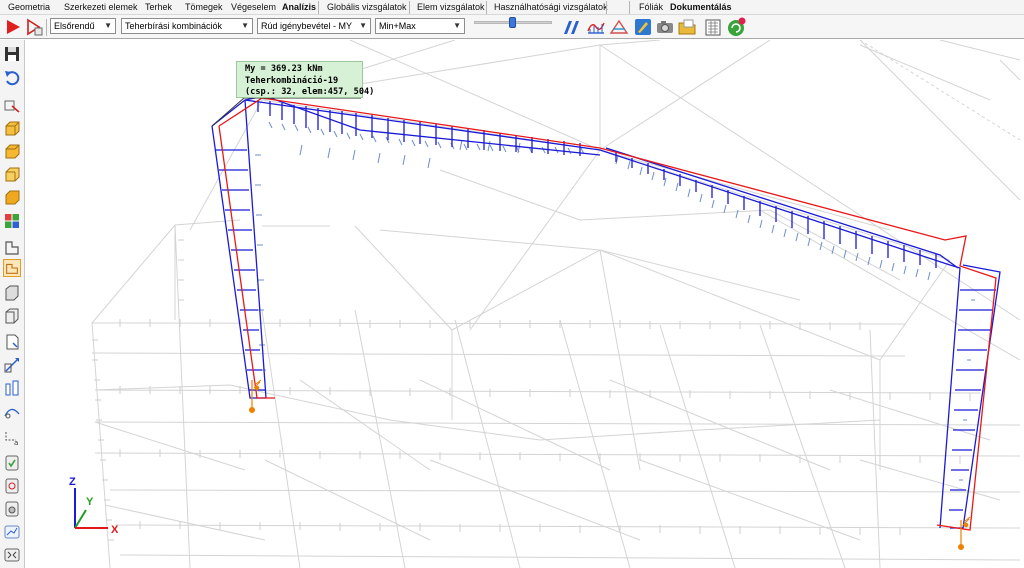  What do you see at coordinates (12, 129) in the screenshot?
I see `box-front-icon` at bounding box center [12, 129].